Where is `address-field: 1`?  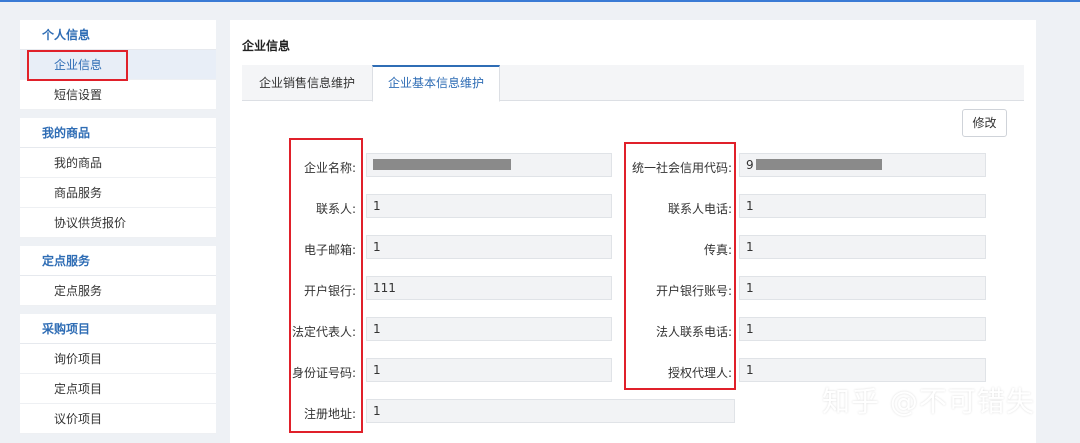
address-field: 1 is located at coordinates (550, 411).